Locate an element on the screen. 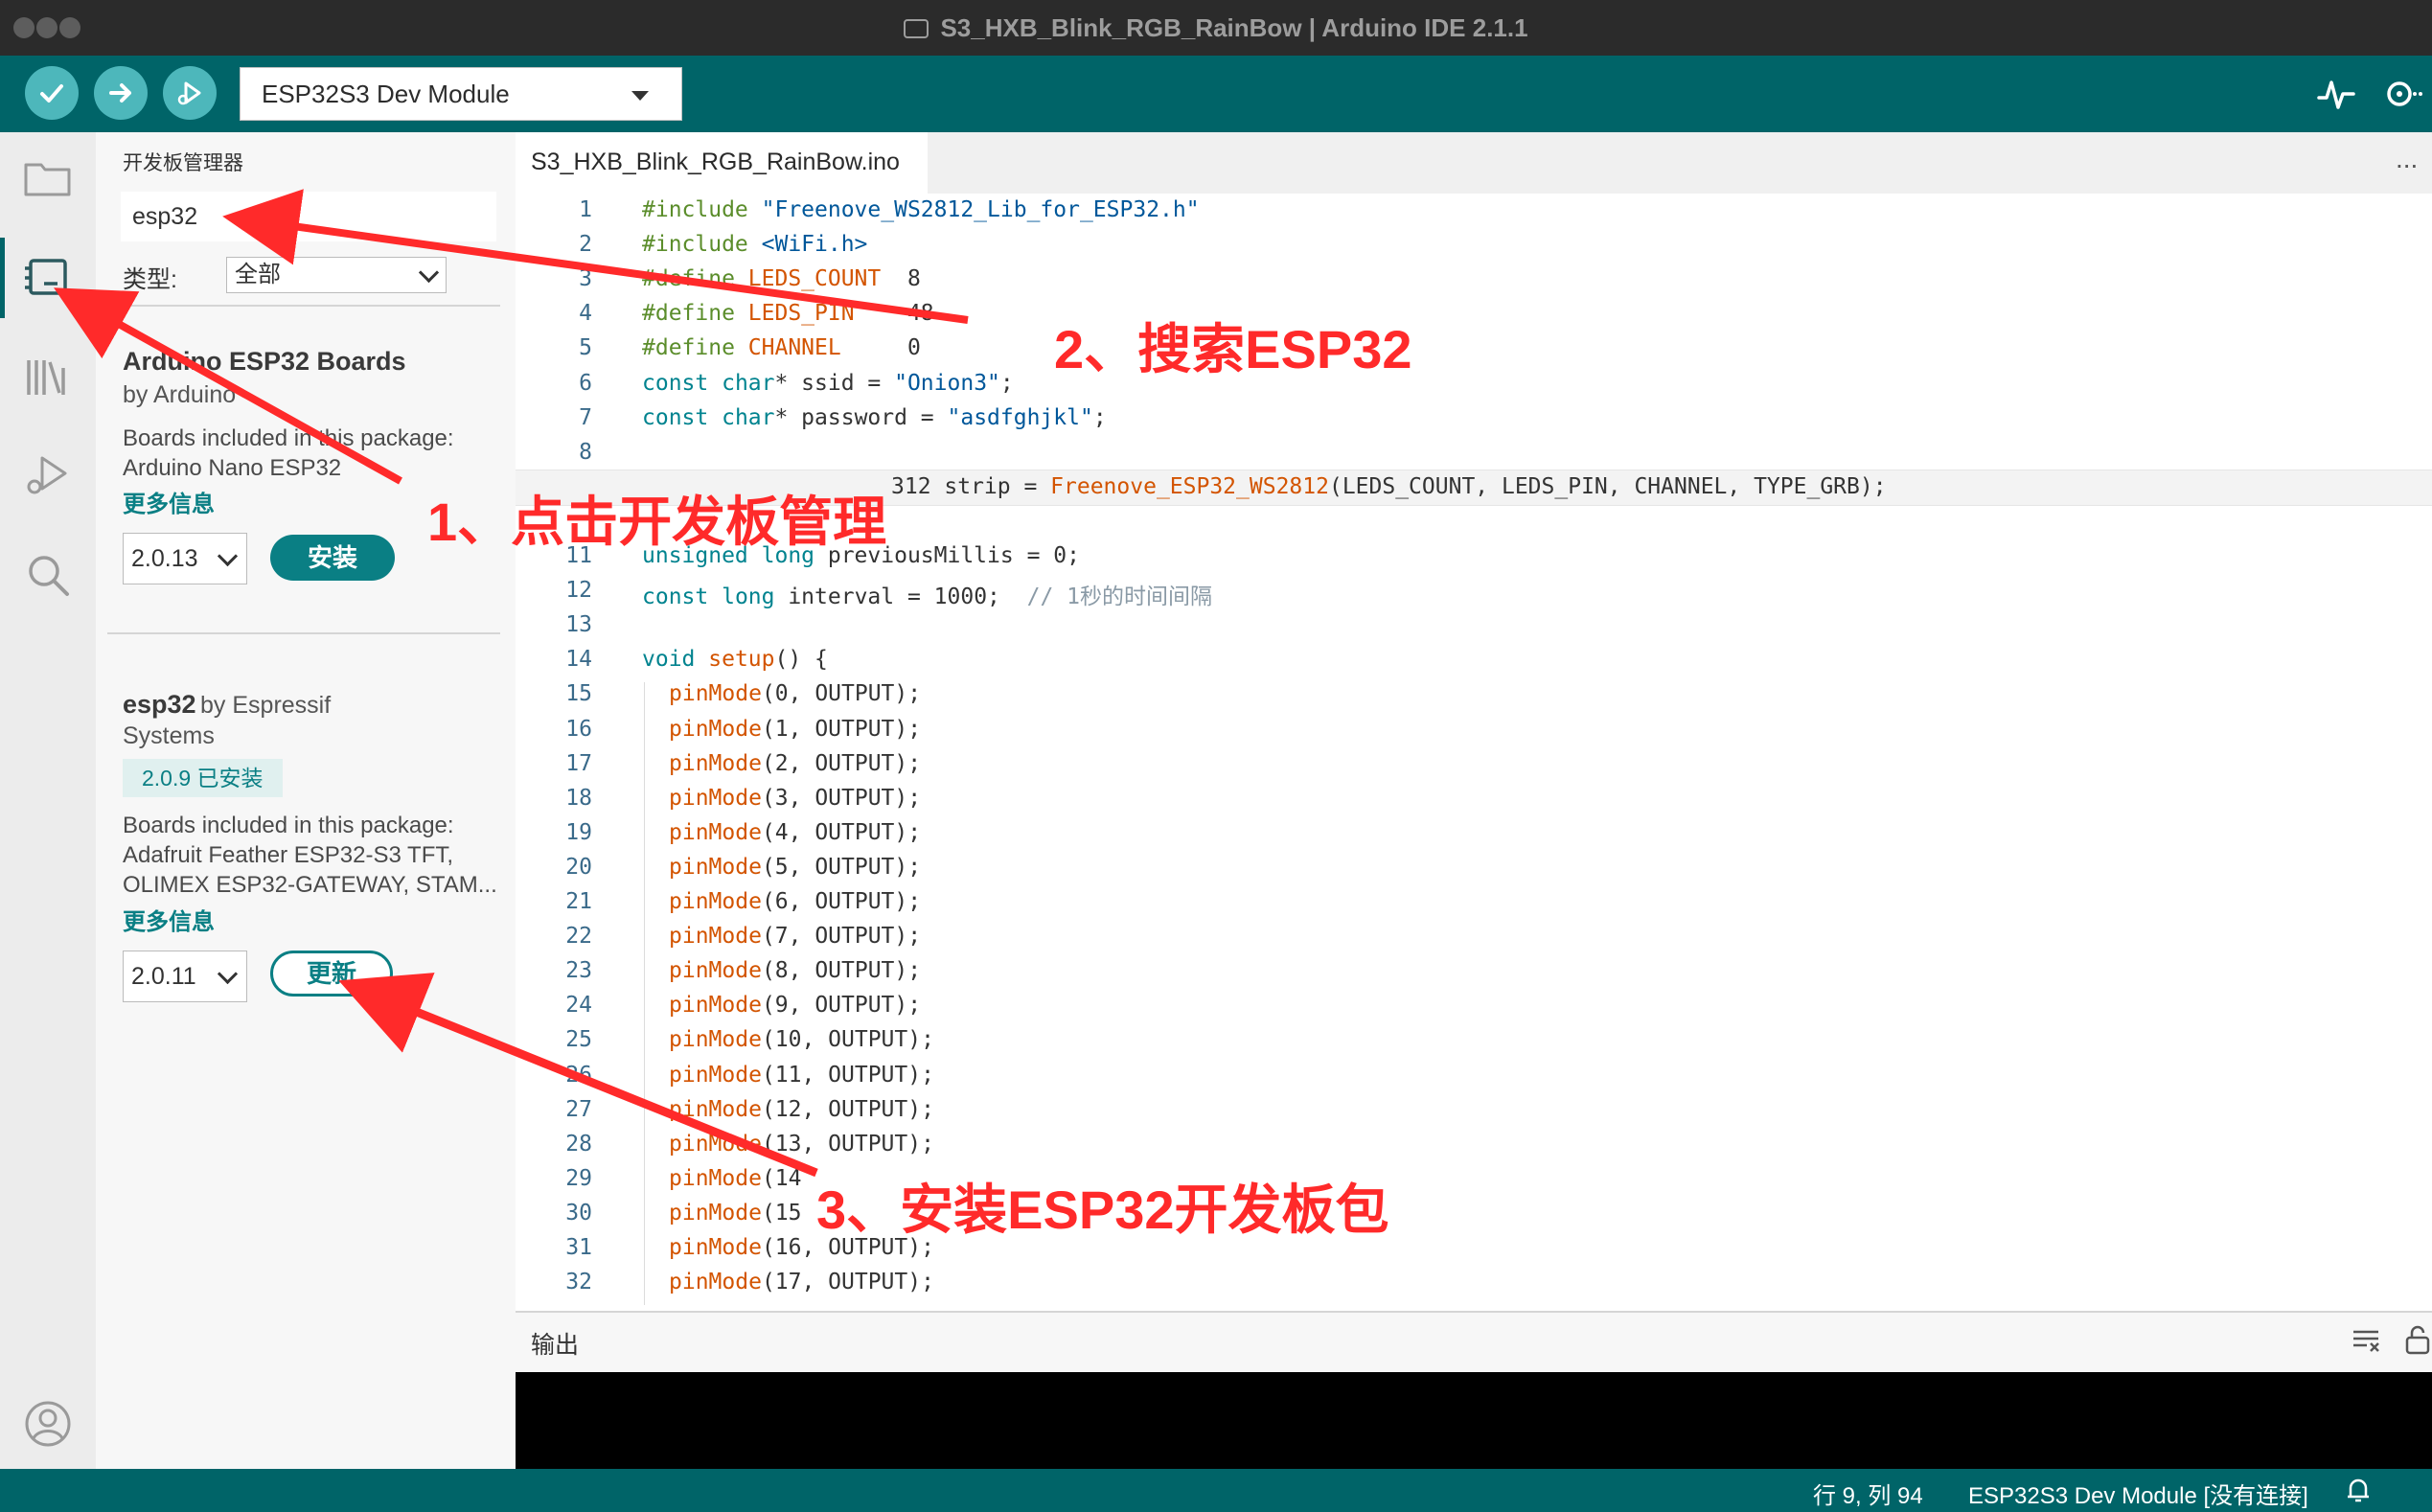 The image size is (2432, 1512). serial-monitor-button is located at coordinates (2401, 94).